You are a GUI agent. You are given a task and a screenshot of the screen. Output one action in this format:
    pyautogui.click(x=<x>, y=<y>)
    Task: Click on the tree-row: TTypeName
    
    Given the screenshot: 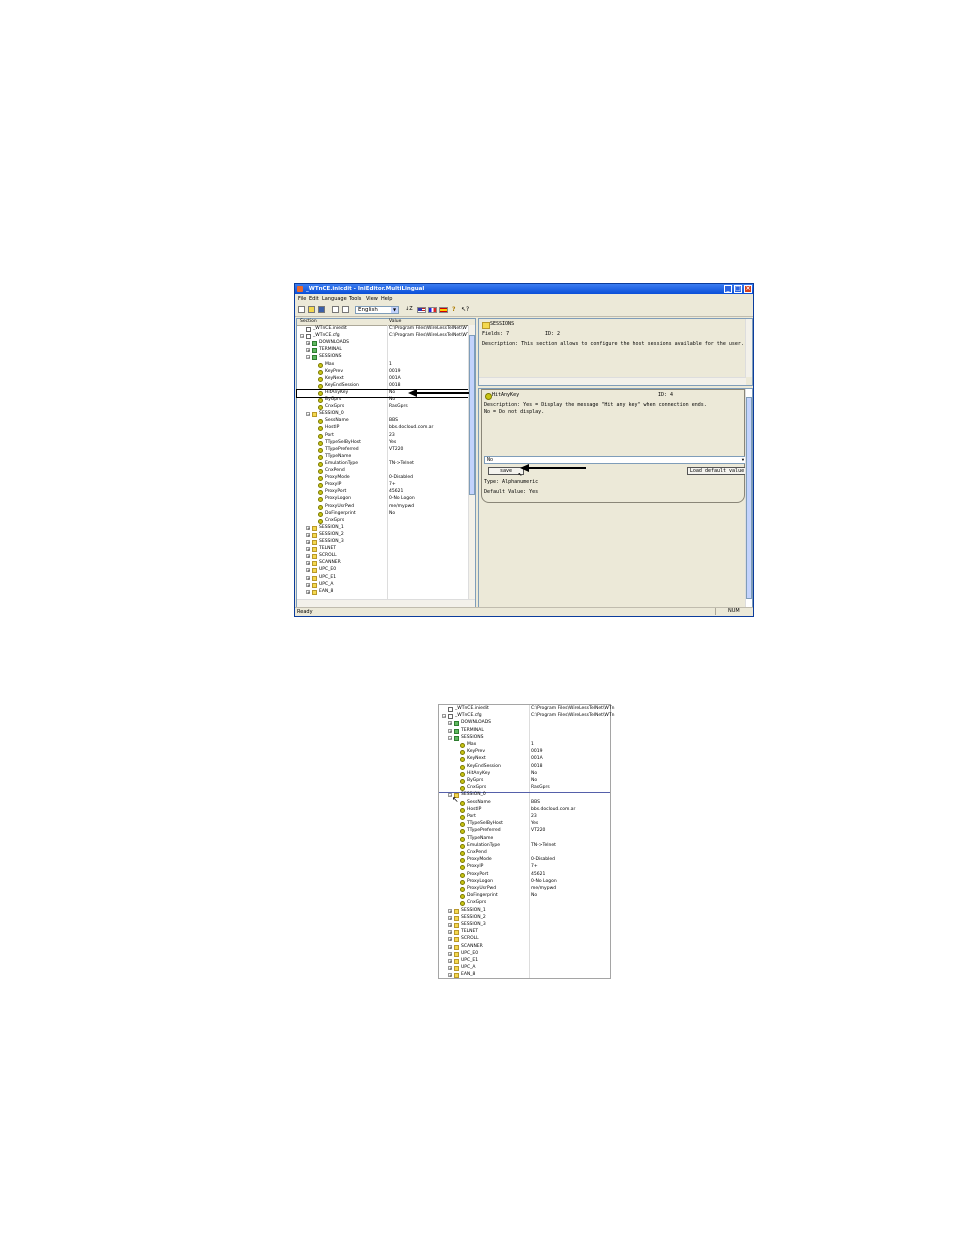 What is the action you would take?
    pyautogui.click(x=383, y=457)
    